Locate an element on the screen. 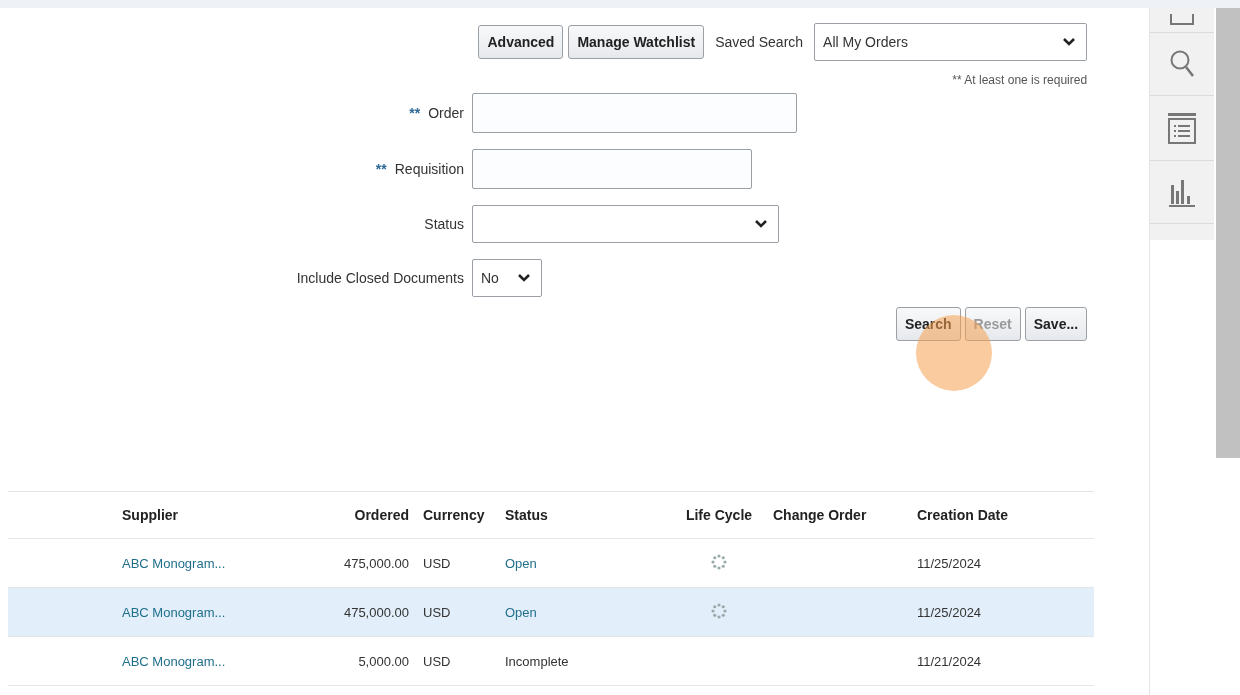 This screenshot has height=695, width=1240. column-header: Ordered is located at coordinates (385, 515).